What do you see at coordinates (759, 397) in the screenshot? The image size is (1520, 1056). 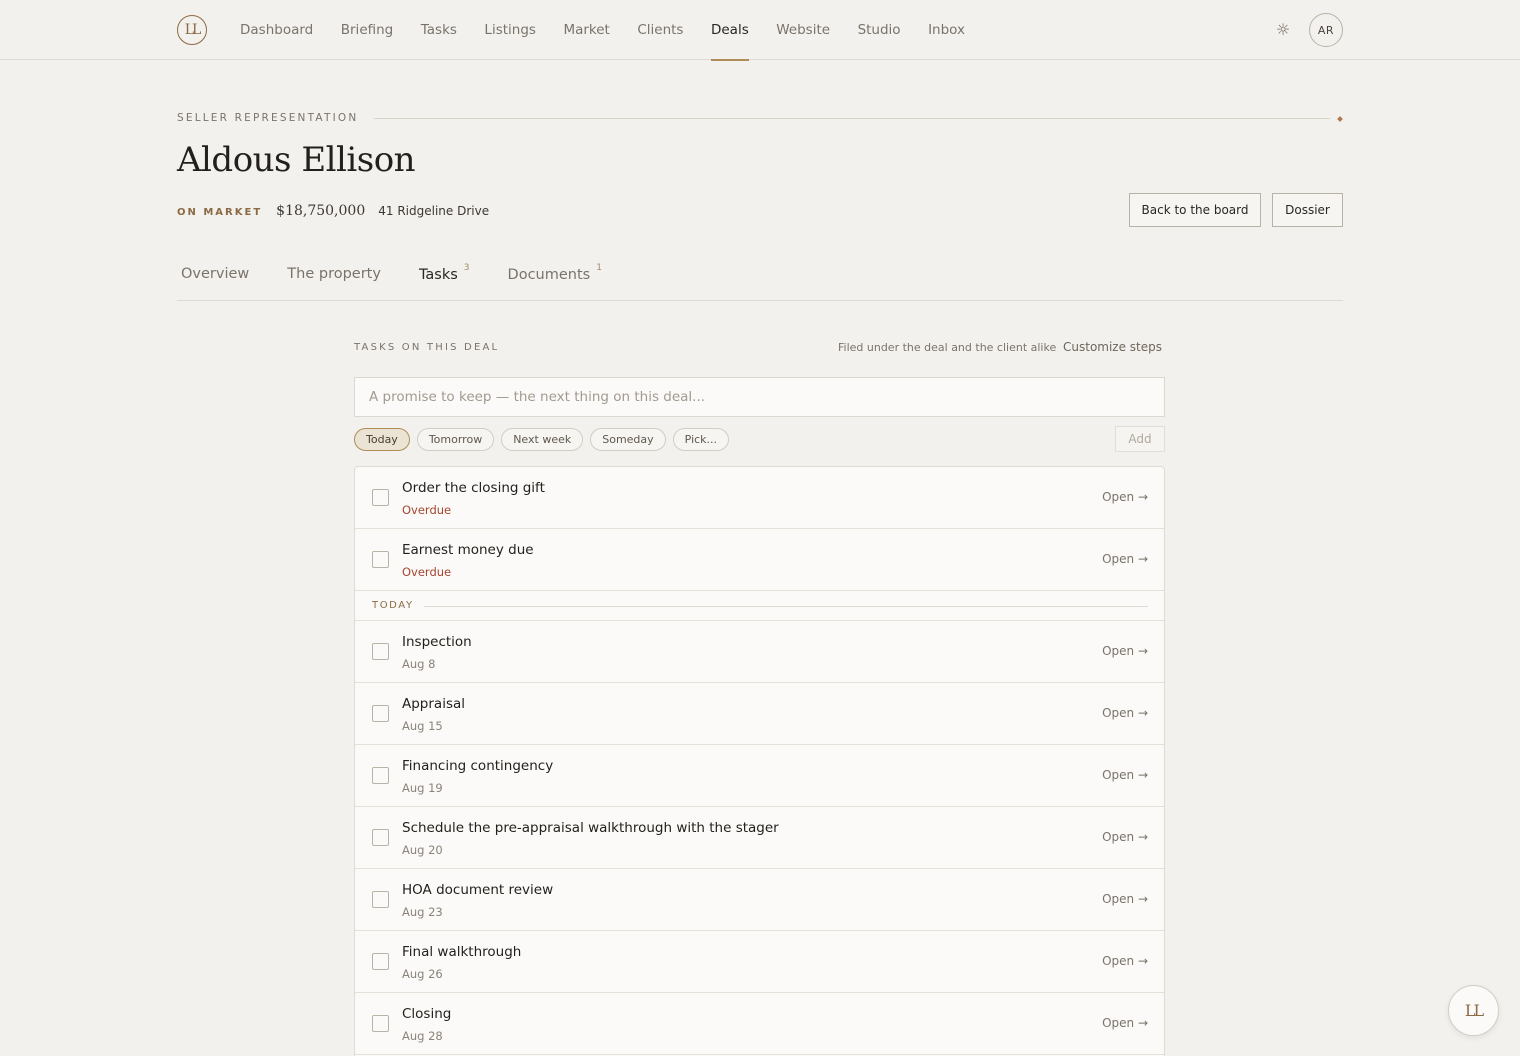 I see `new-task-input` at bounding box center [759, 397].